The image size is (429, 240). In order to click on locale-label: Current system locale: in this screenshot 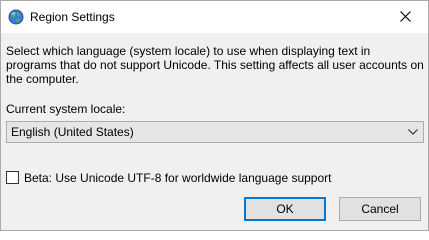, I will do `click(66, 109)`.